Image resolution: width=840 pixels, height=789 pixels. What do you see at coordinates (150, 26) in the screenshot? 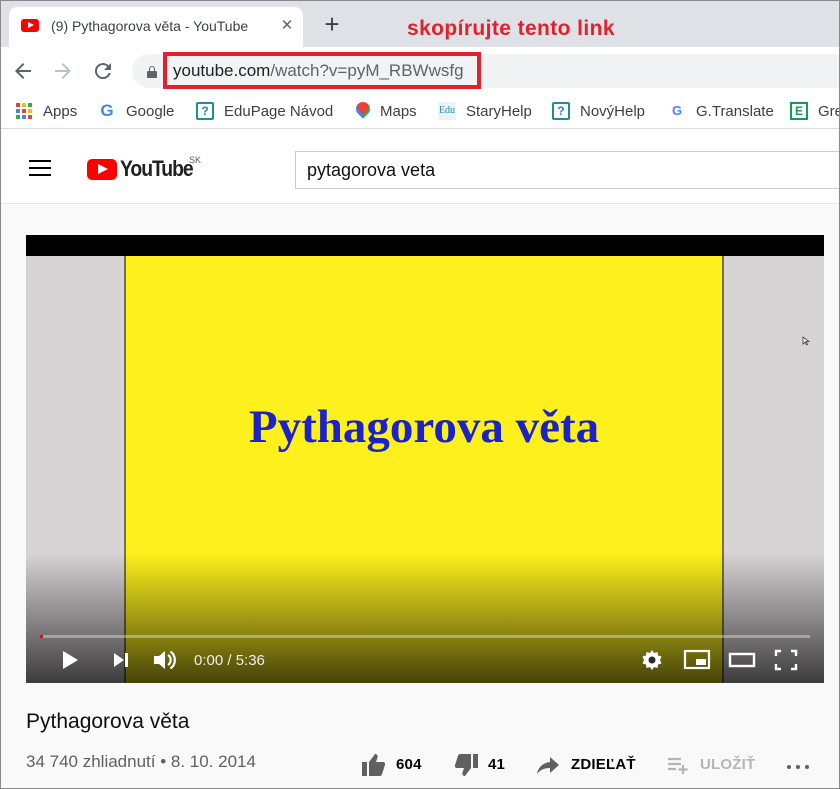
I see `tab-title: (9) Pythagorova věta - YouTube` at bounding box center [150, 26].